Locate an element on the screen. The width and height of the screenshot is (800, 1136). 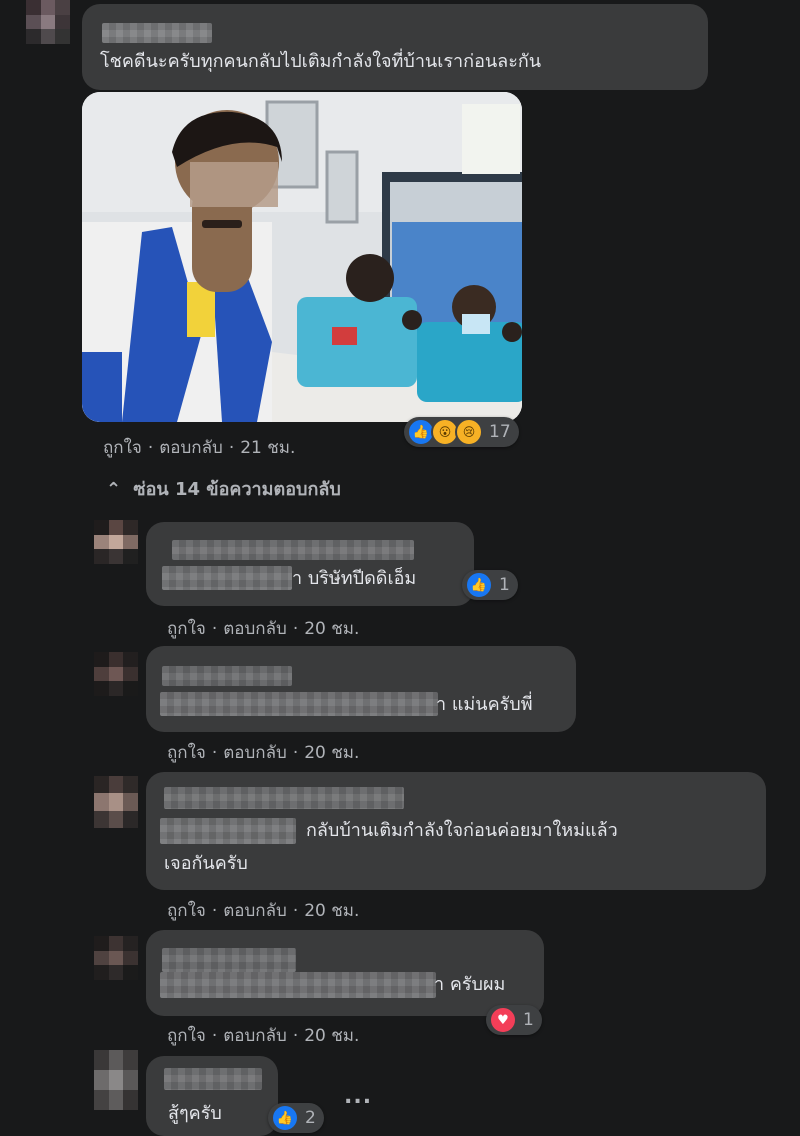
hide-replies-label: ซ่อน 14 ข้อความตอบกลับ is located at coordinates (237, 489).